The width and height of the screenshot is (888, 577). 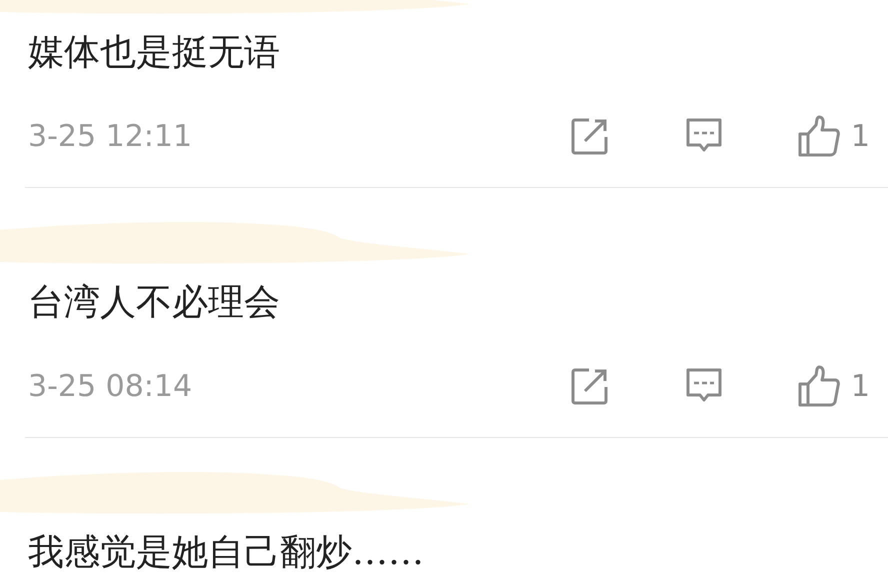 What do you see at coordinates (154, 53) in the screenshot?
I see `comment-text: 媒体也是挺无语` at bounding box center [154, 53].